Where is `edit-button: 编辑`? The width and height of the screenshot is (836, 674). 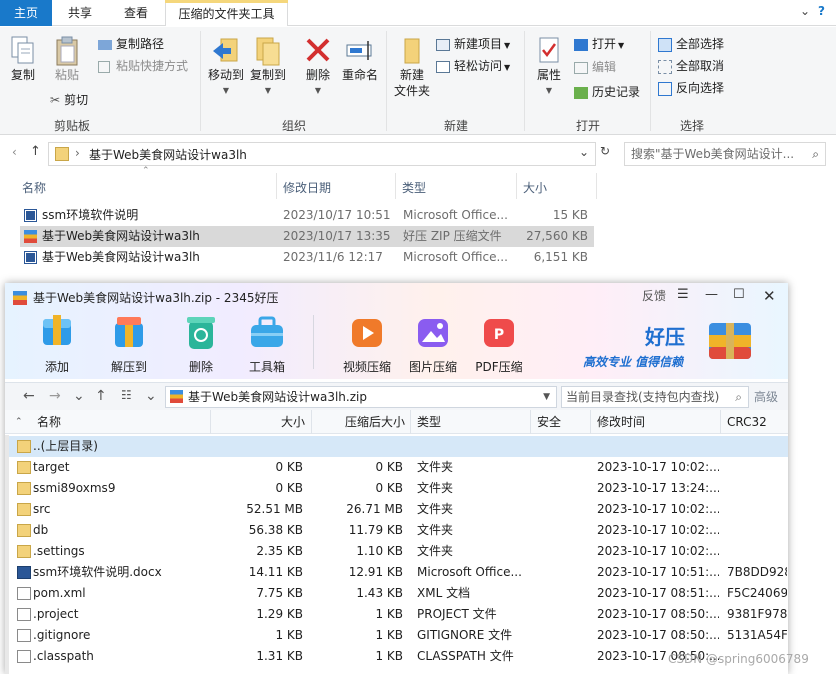
edit-button: 编辑 is located at coordinates (595, 67).